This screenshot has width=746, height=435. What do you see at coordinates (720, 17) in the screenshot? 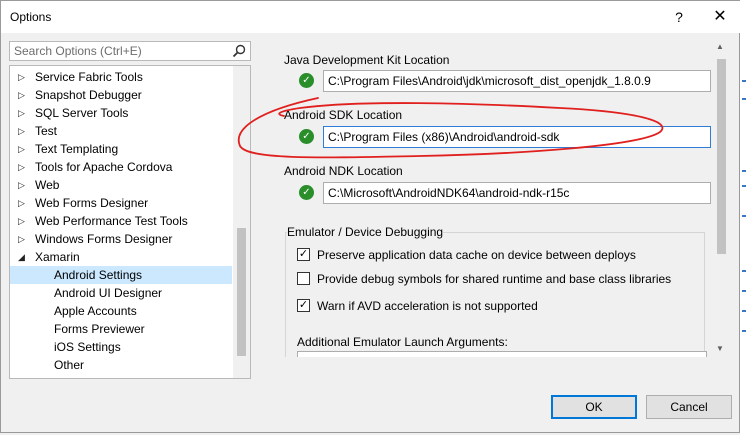
I see `close-button: ✕` at bounding box center [720, 17].